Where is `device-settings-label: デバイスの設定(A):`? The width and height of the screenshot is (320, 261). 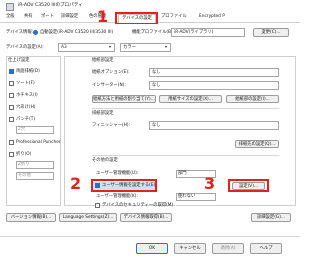
device-settings-label: デバイスの設定(A): is located at coordinates (25, 47).